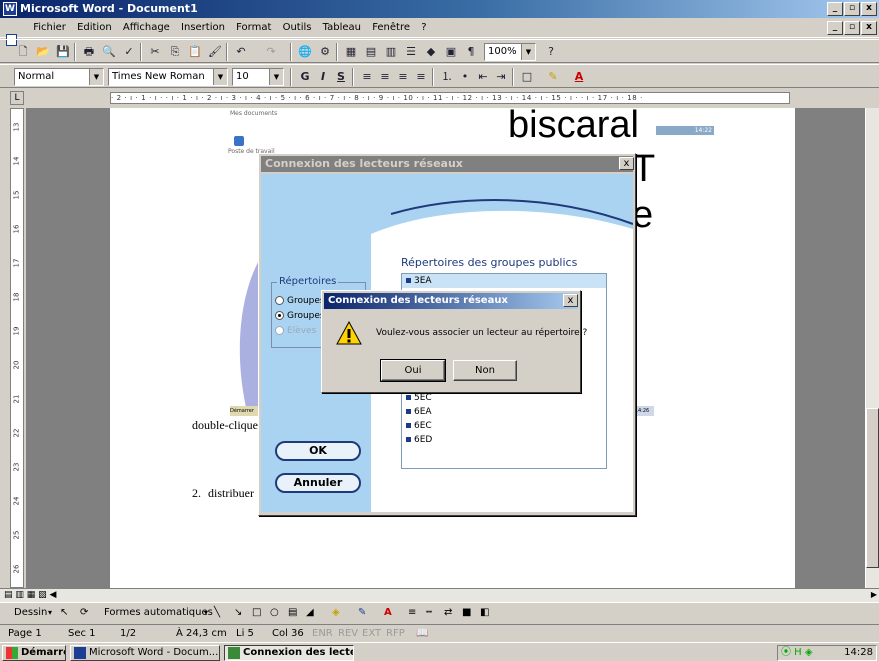  What do you see at coordinates (419, 426) in the screenshot?
I see `list-item: 6EC` at bounding box center [419, 426].